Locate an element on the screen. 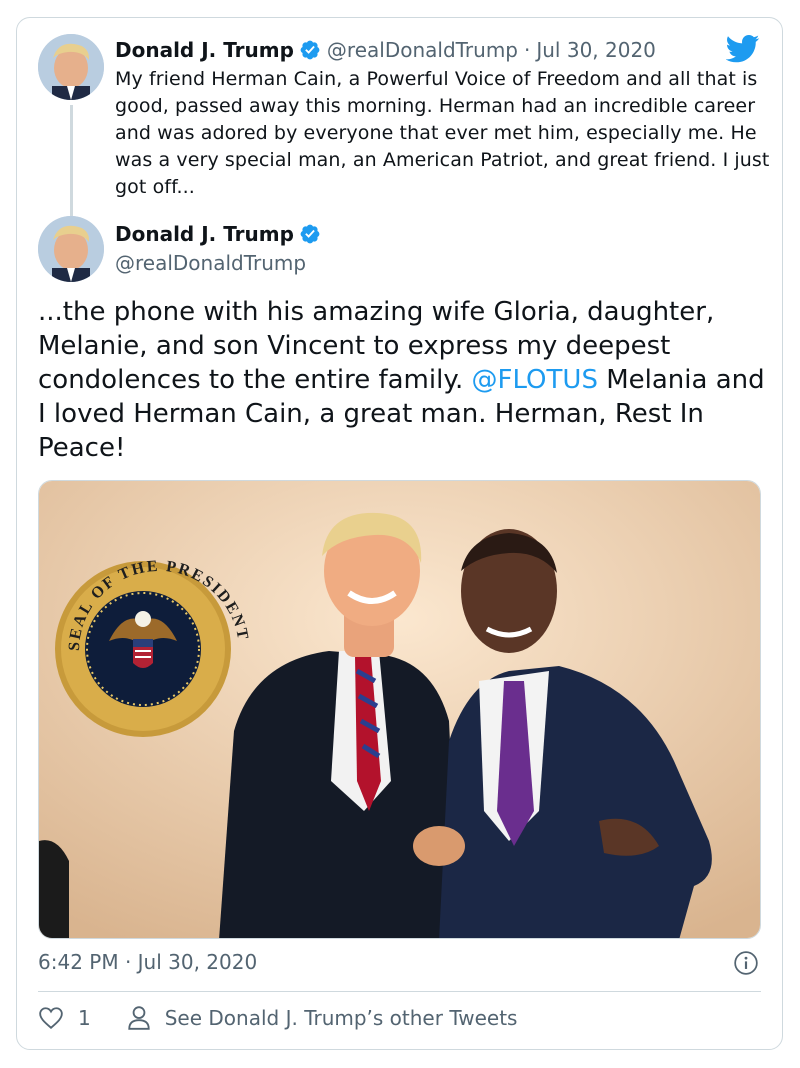 Image resolution: width=800 pixels, height=1068 pixels. heart-icon is located at coordinates (51, 1018).